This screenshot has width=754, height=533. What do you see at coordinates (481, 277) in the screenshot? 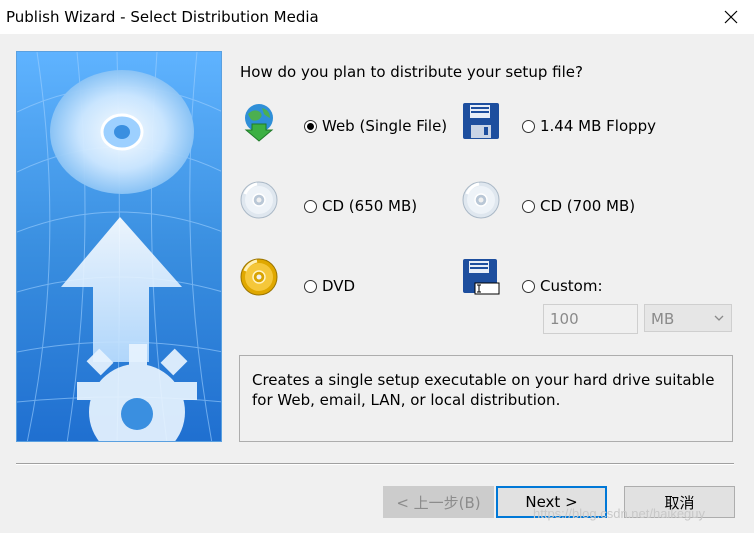
I see `custom-floppy-icon` at bounding box center [481, 277].